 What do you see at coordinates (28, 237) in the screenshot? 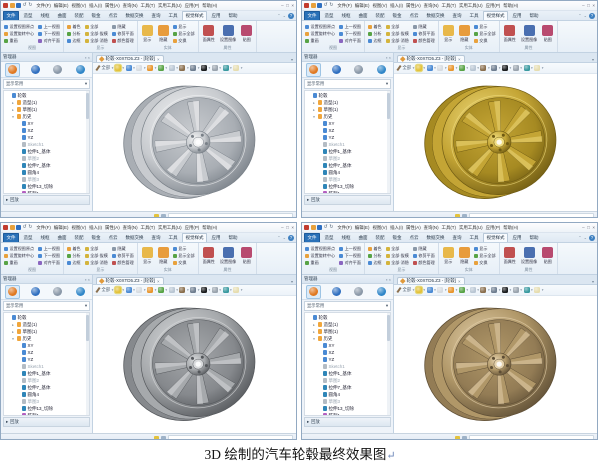
I see `ribbon-tab: 造型` at bounding box center [28, 237].